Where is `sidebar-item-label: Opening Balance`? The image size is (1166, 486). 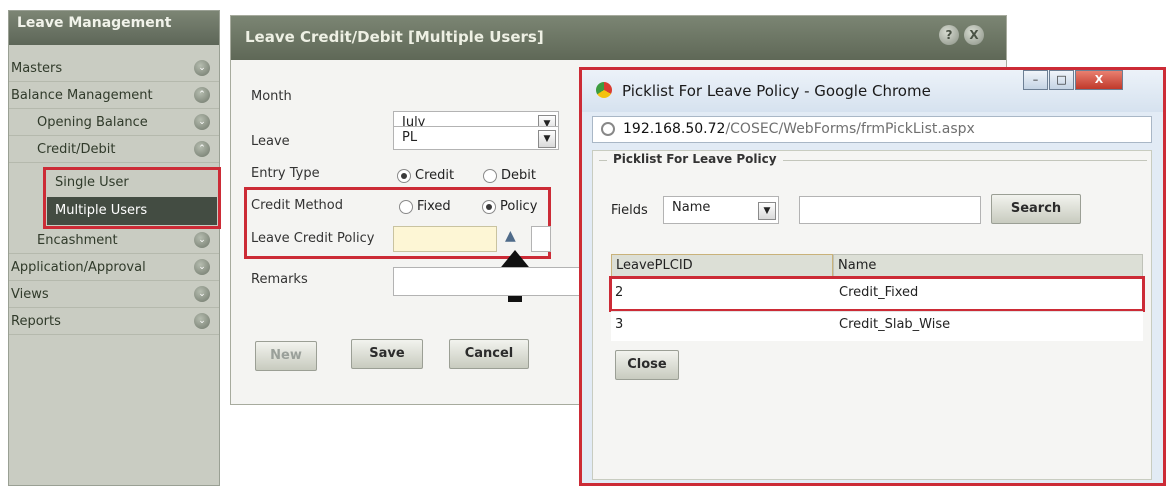 sidebar-item-label: Opening Balance is located at coordinates (92, 122).